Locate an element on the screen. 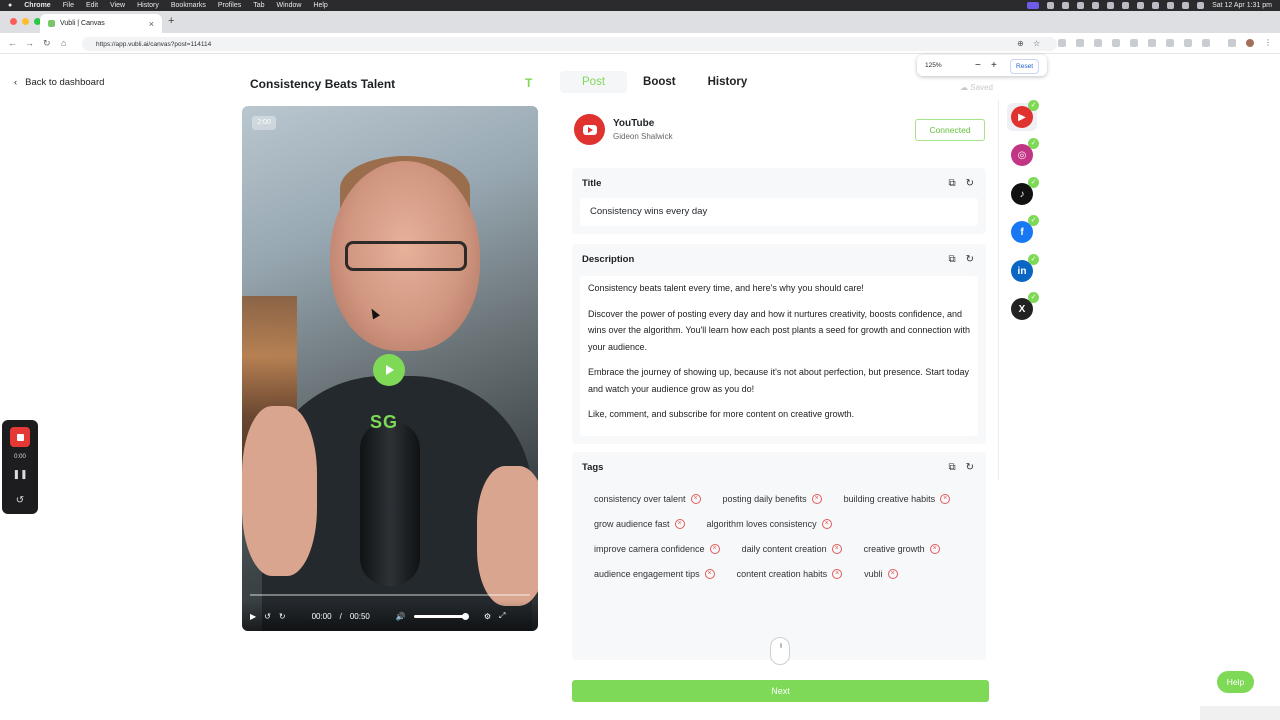  time-total: 00:50 is located at coordinates (359, 616).